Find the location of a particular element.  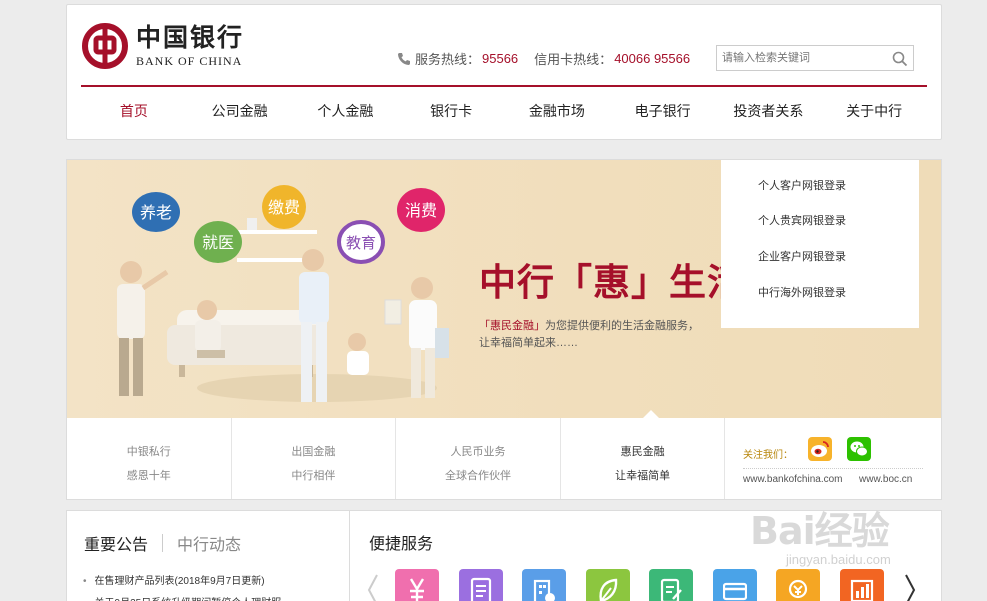

tab-private-banking: 中银私行 感恩十年 is located at coordinates (149, 458).